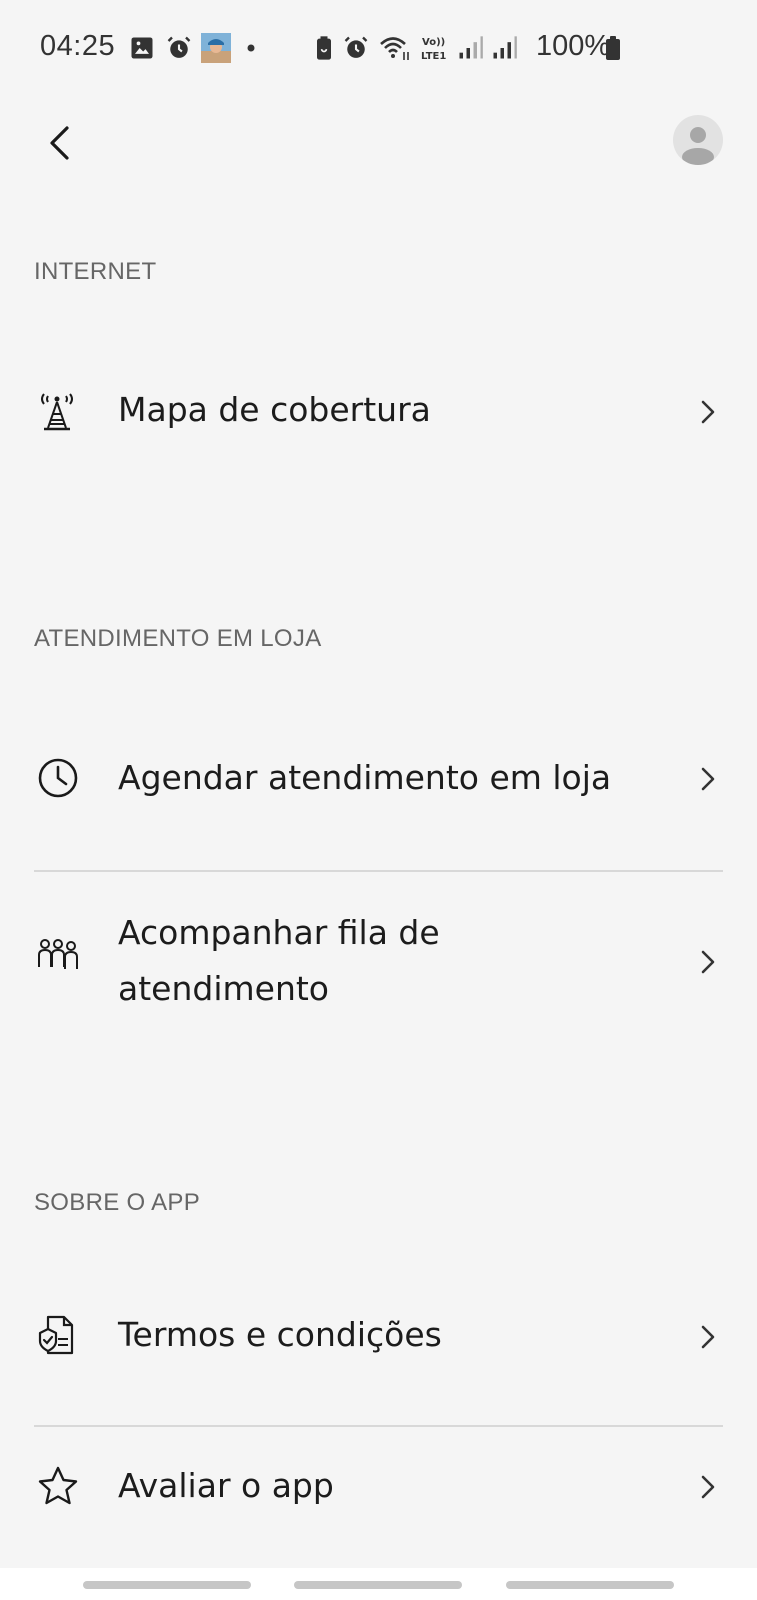  I want to click on menu-item-mapa-de-cobertura: Mapa de cobertura, so click(378, 420).